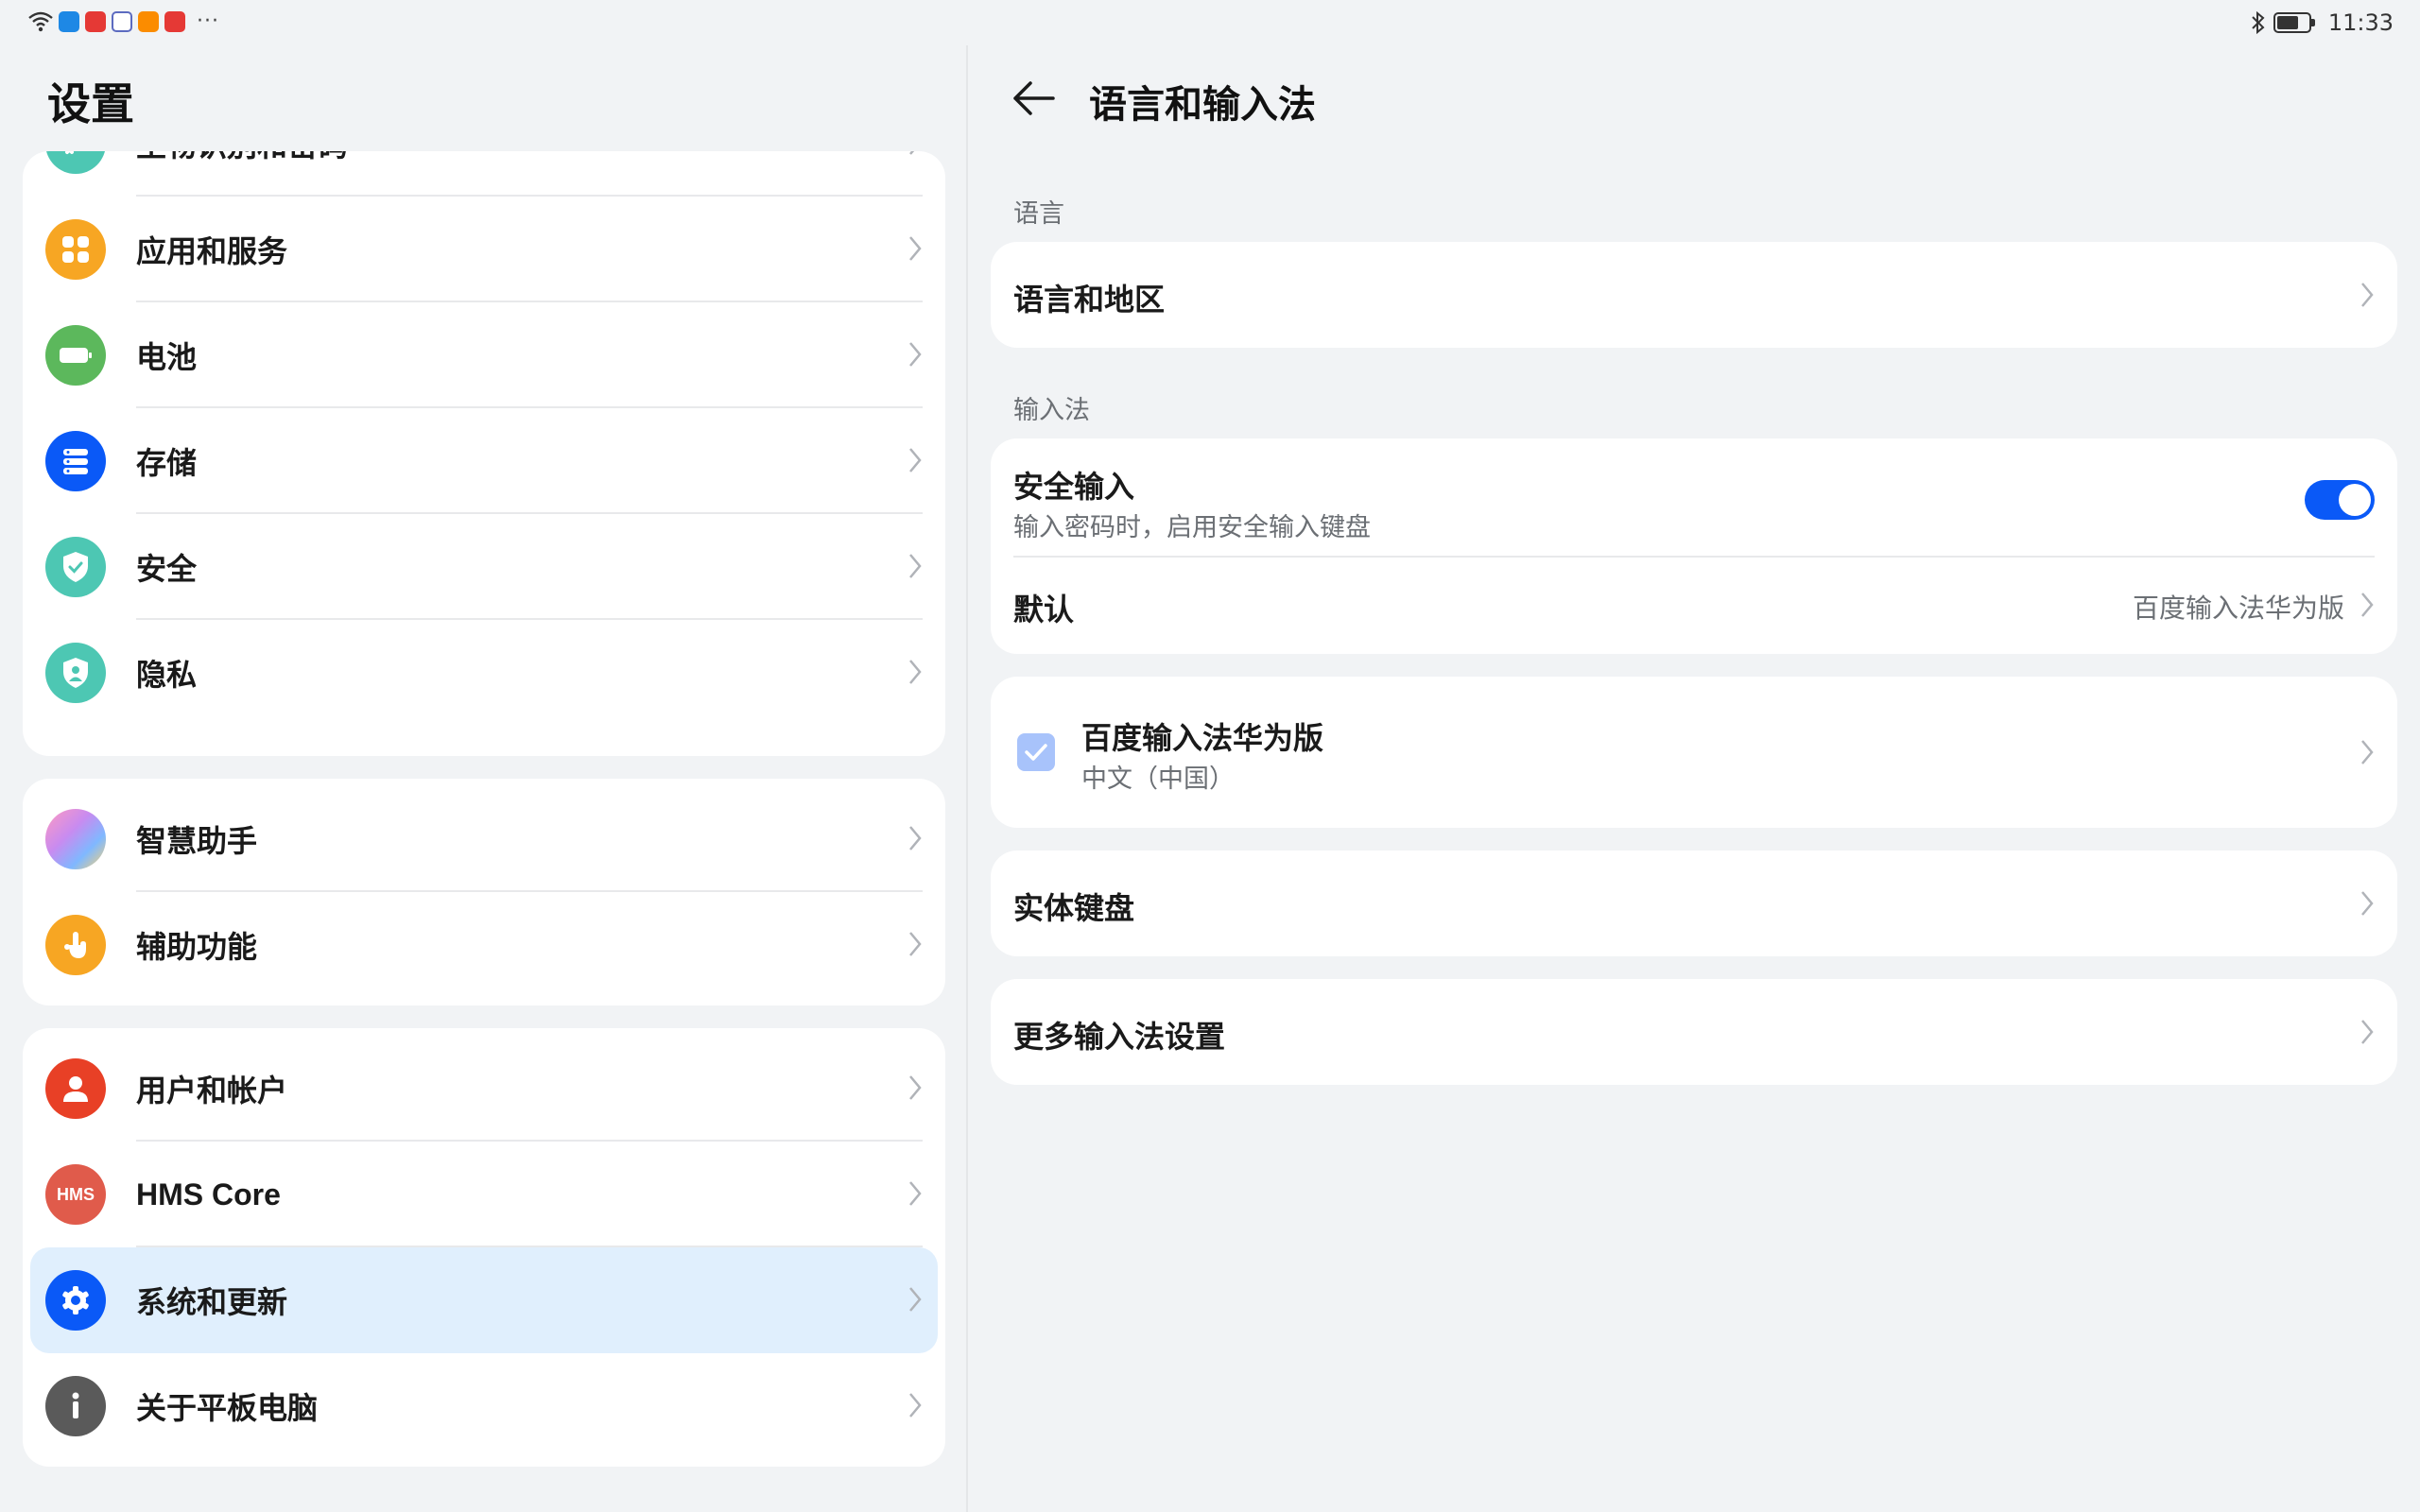 The image size is (2420, 1512). Describe the element at coordinates (75, 673) in the screenshot. I see `privacy-shield-icon` at that location.